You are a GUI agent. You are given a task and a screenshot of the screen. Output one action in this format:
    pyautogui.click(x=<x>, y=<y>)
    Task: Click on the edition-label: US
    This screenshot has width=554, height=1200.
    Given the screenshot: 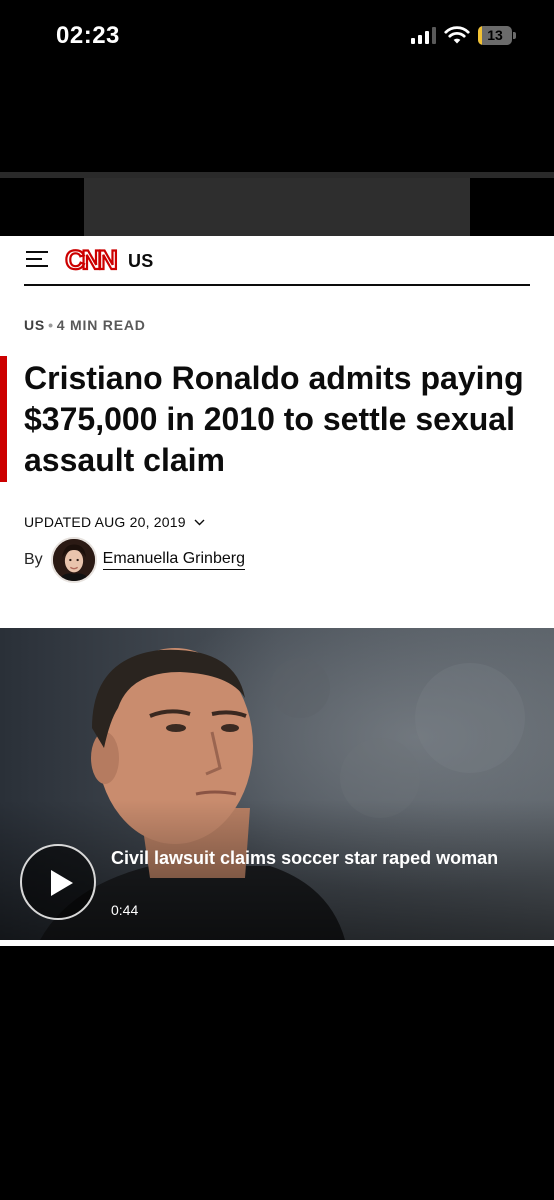 What is the action you would take?
    pyautogui.click(x=141, y=261)
    